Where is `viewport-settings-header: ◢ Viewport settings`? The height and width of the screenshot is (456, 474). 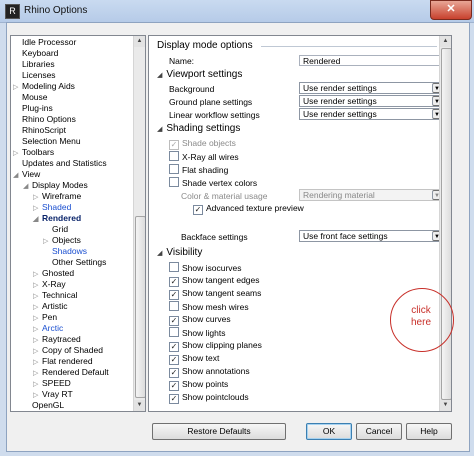 viewport-settings-header: ◢ Viewport settings is located at coordinates (199, 74).